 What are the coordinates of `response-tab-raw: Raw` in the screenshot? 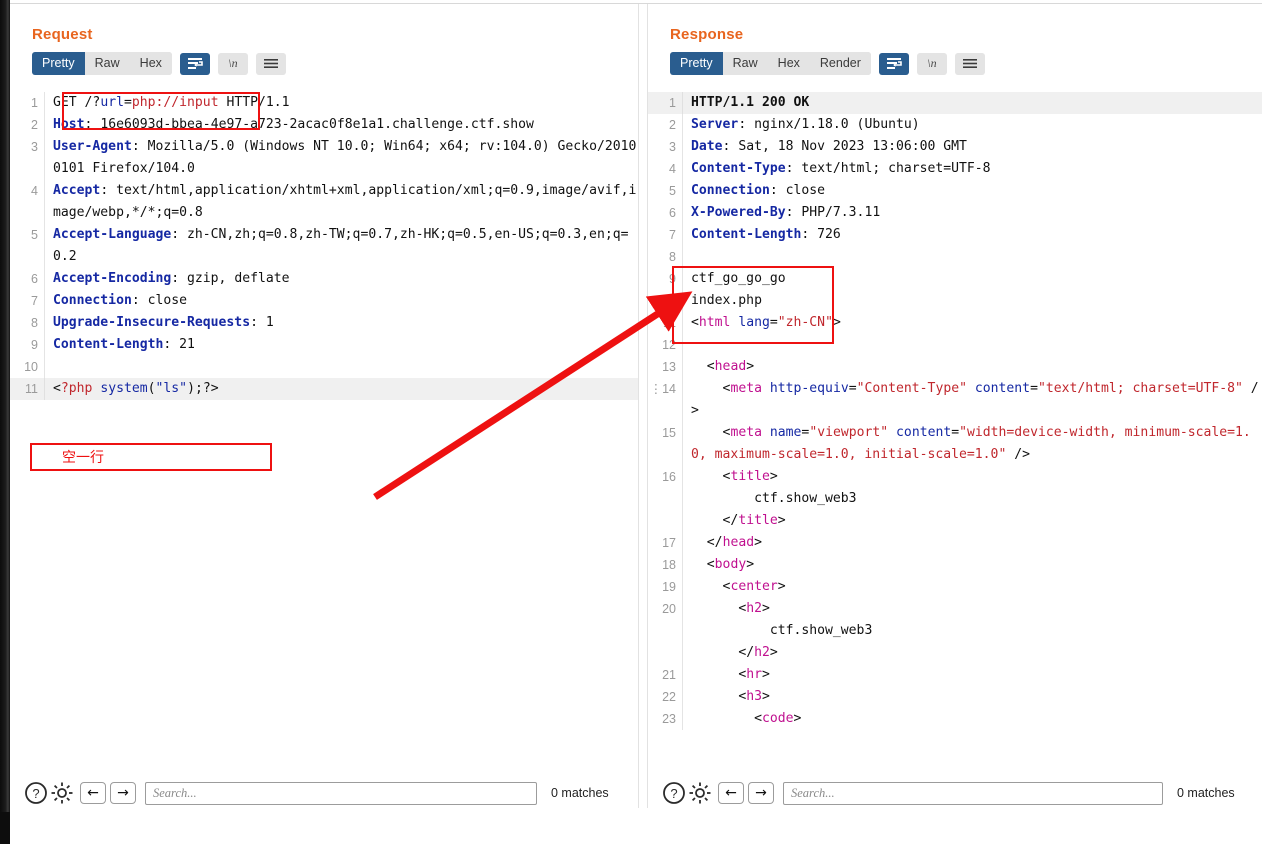 It's located at (745, 63).